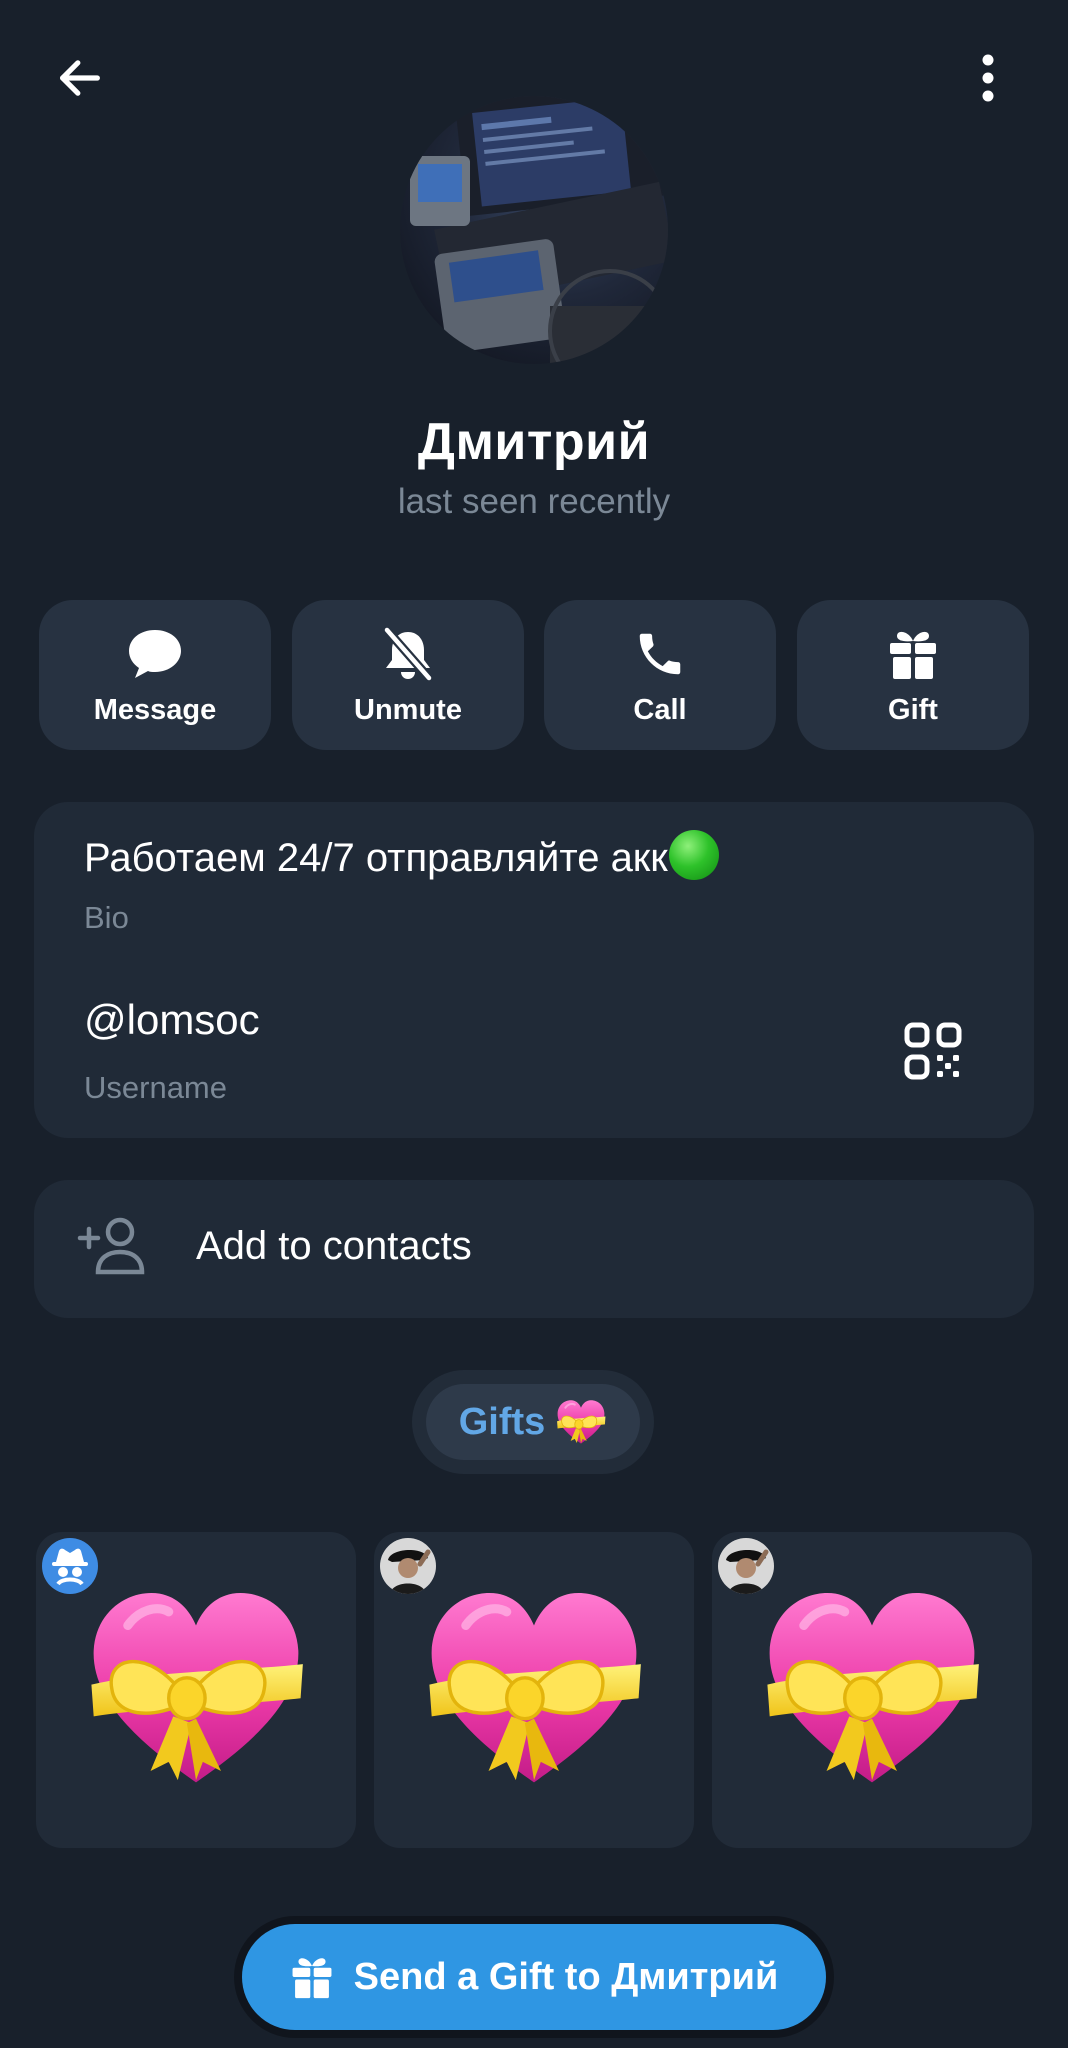 The width and height of the screenshot is (1068, 2048). I want to click on profile-status: last seen recently, so click(534, 501).